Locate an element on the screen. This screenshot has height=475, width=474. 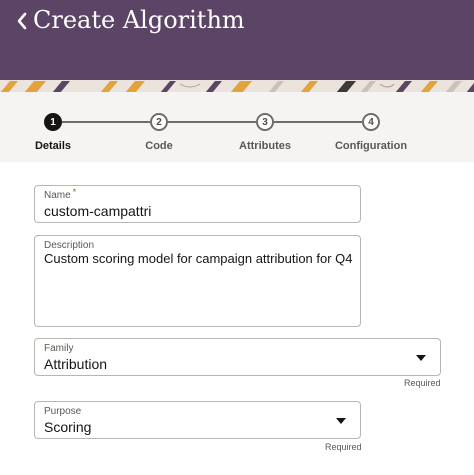
step-label-configuration: Configuration is located at coordinates (371, 146).